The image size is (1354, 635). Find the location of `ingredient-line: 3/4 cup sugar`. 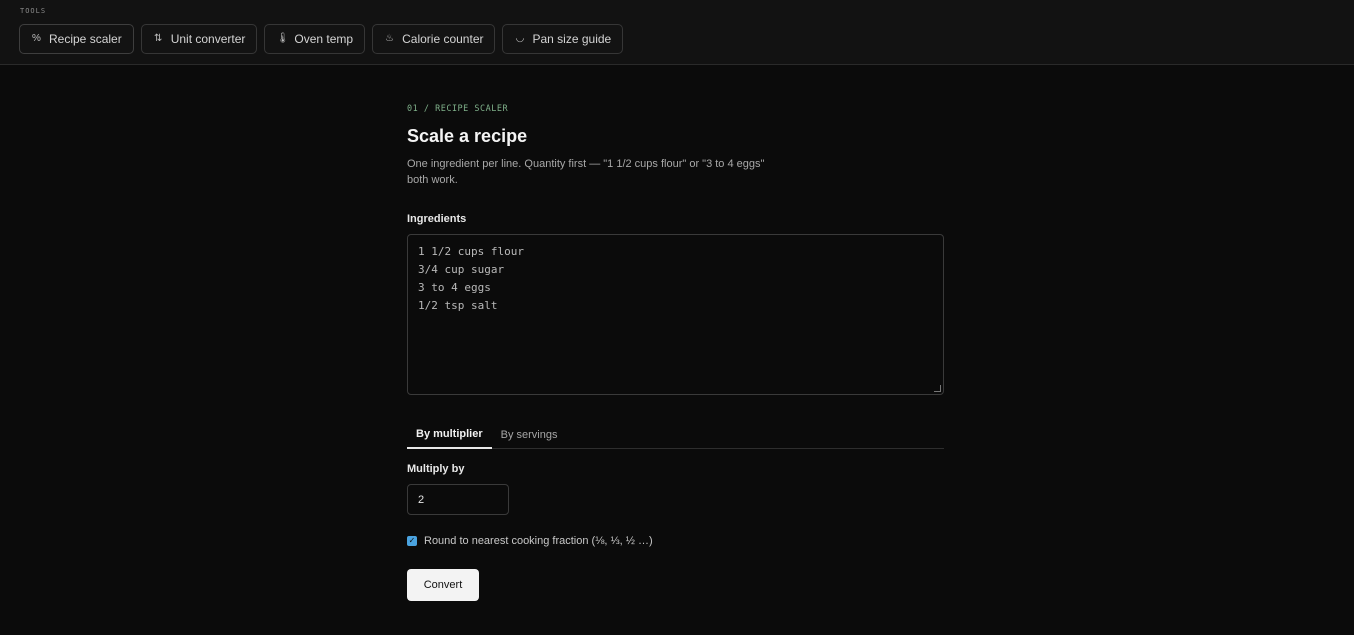

ingredient-line: 3/4 cup sugar is located at coordinates (461, 269).